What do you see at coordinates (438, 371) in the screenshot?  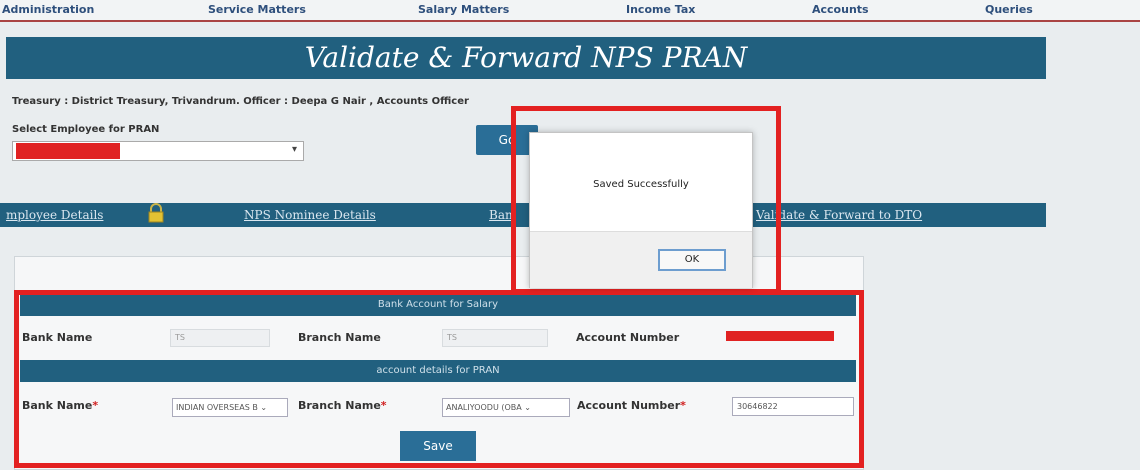 I see `pran-section-header: account details for PRAN` at bounding box center [438, 371].